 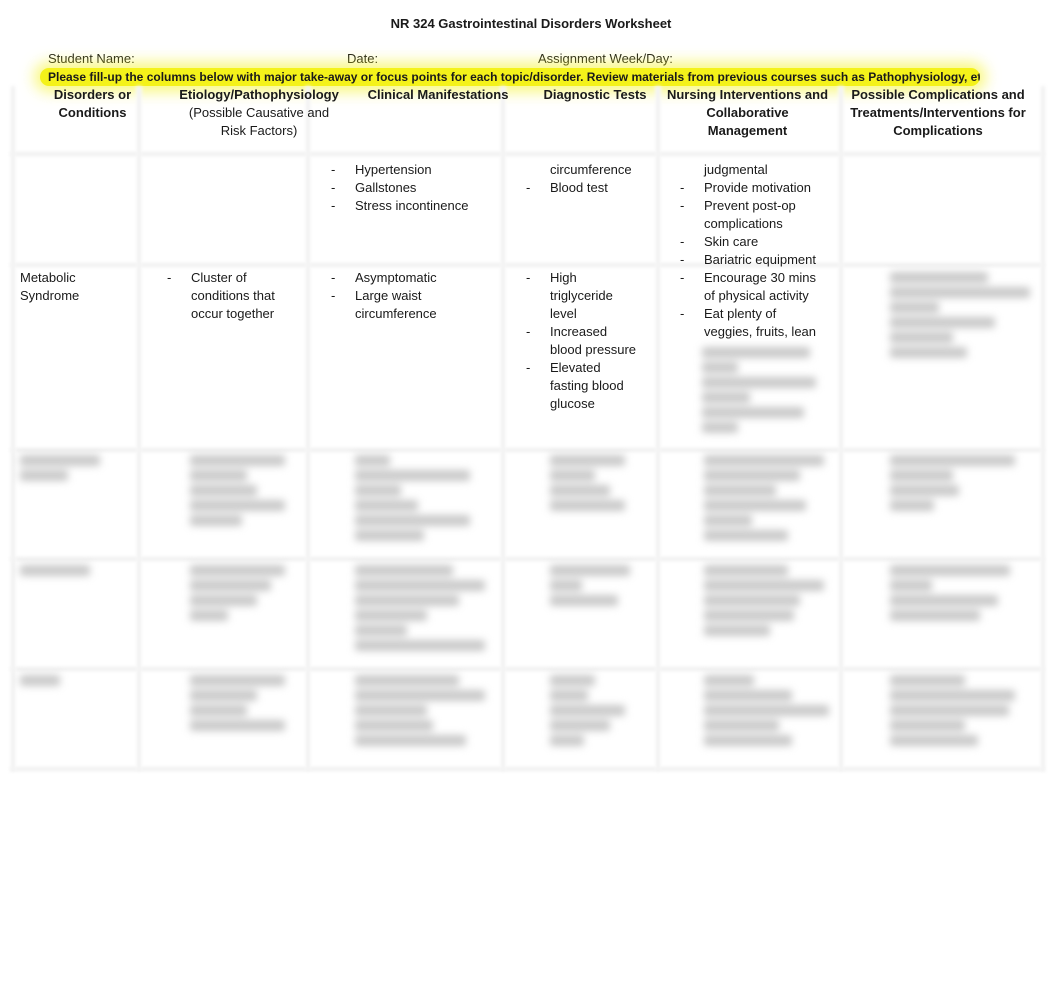 I want to click on header-disorders: Disorders or Conditions, so click(x=92, y=104).